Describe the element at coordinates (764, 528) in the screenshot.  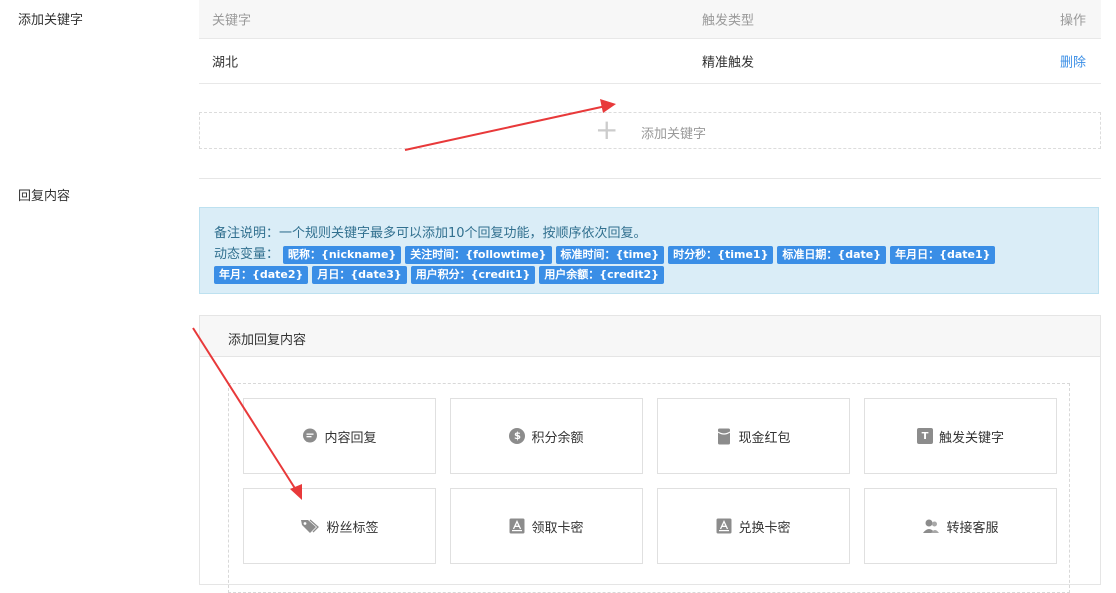
I see `card-label: 兑换卡密` at that location.